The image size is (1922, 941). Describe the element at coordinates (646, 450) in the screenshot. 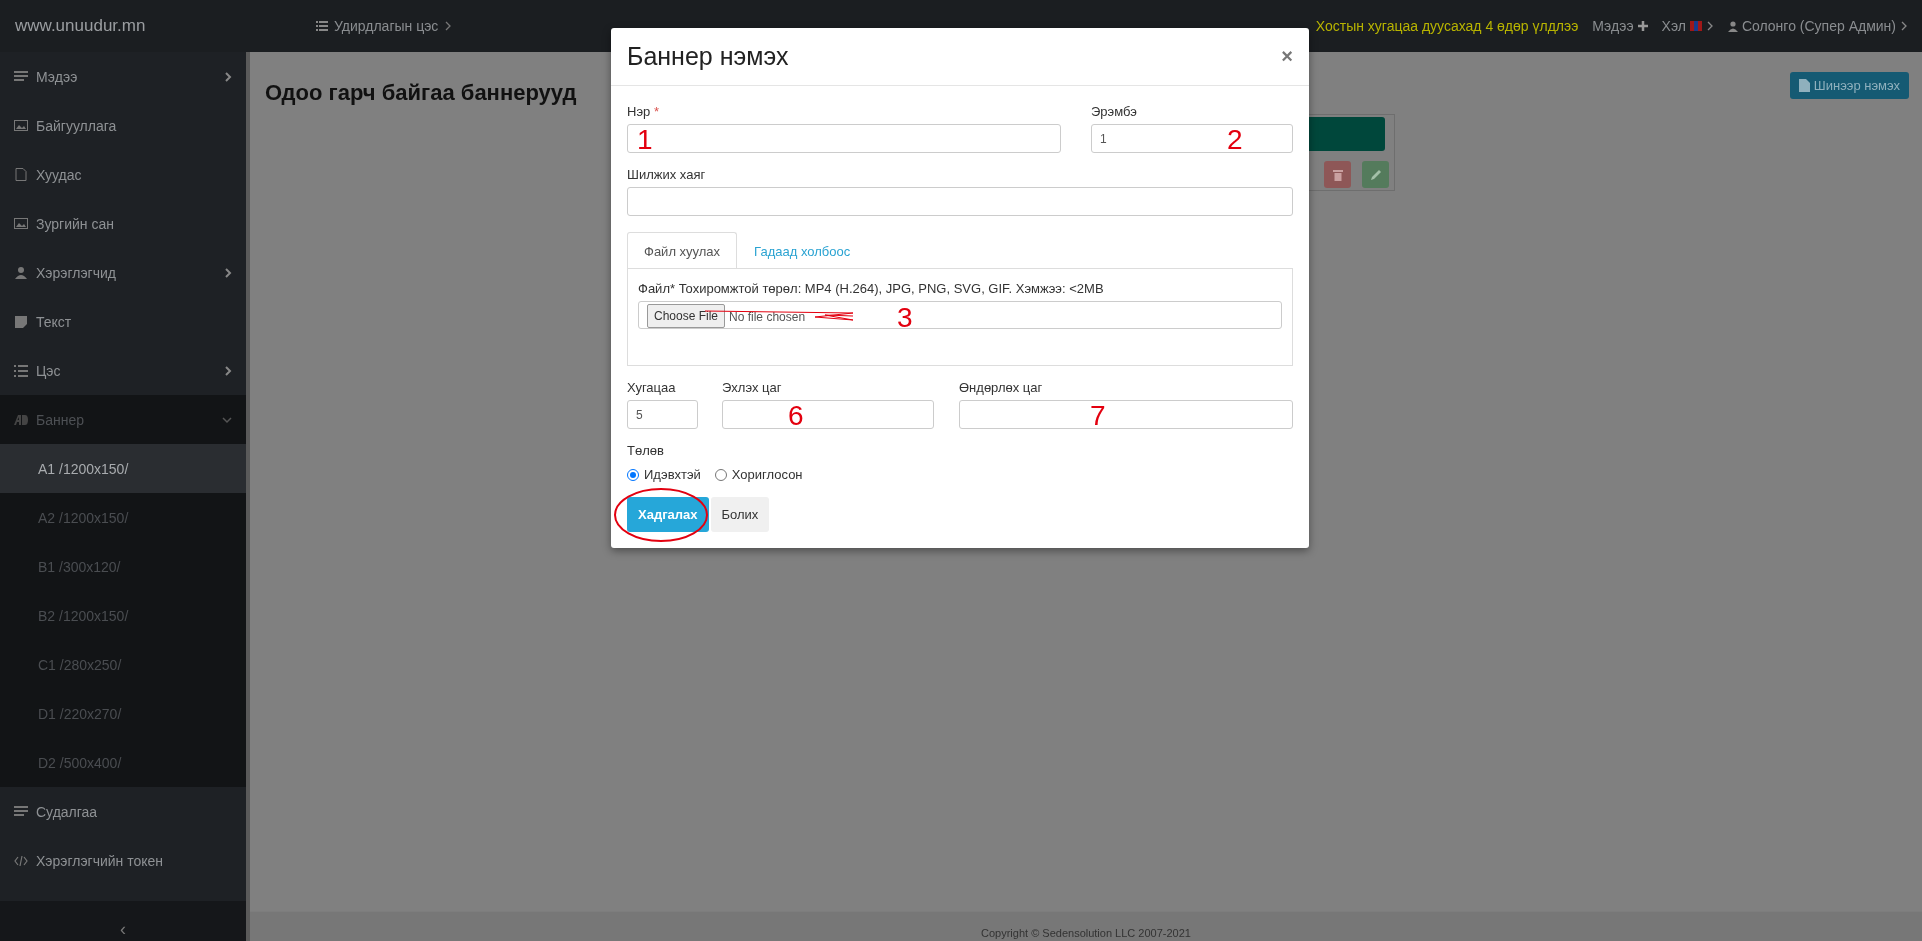

I see `field-label: Төлөв` at that location.